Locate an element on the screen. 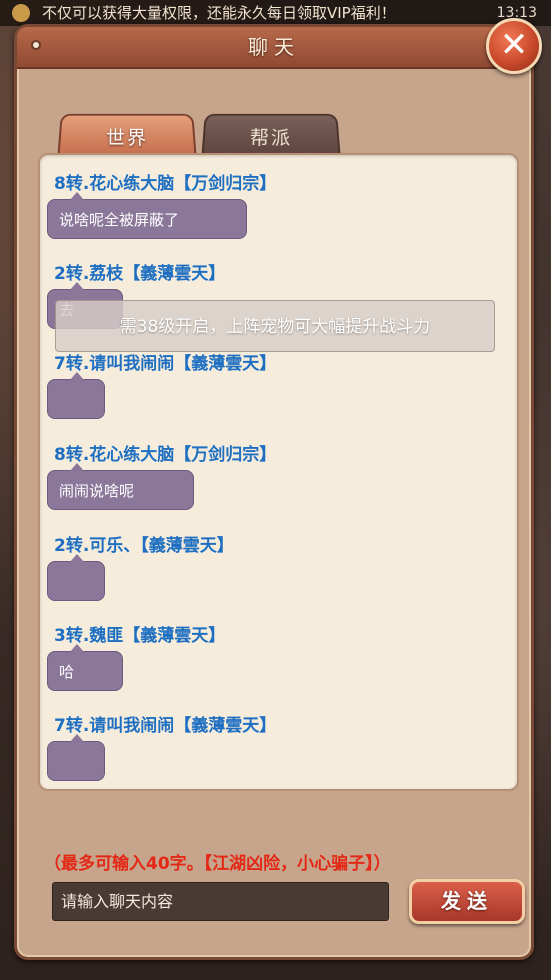 The height and width of the screenshot is (980, 551). close-button: ✕ is located at coordinates (514, 46).